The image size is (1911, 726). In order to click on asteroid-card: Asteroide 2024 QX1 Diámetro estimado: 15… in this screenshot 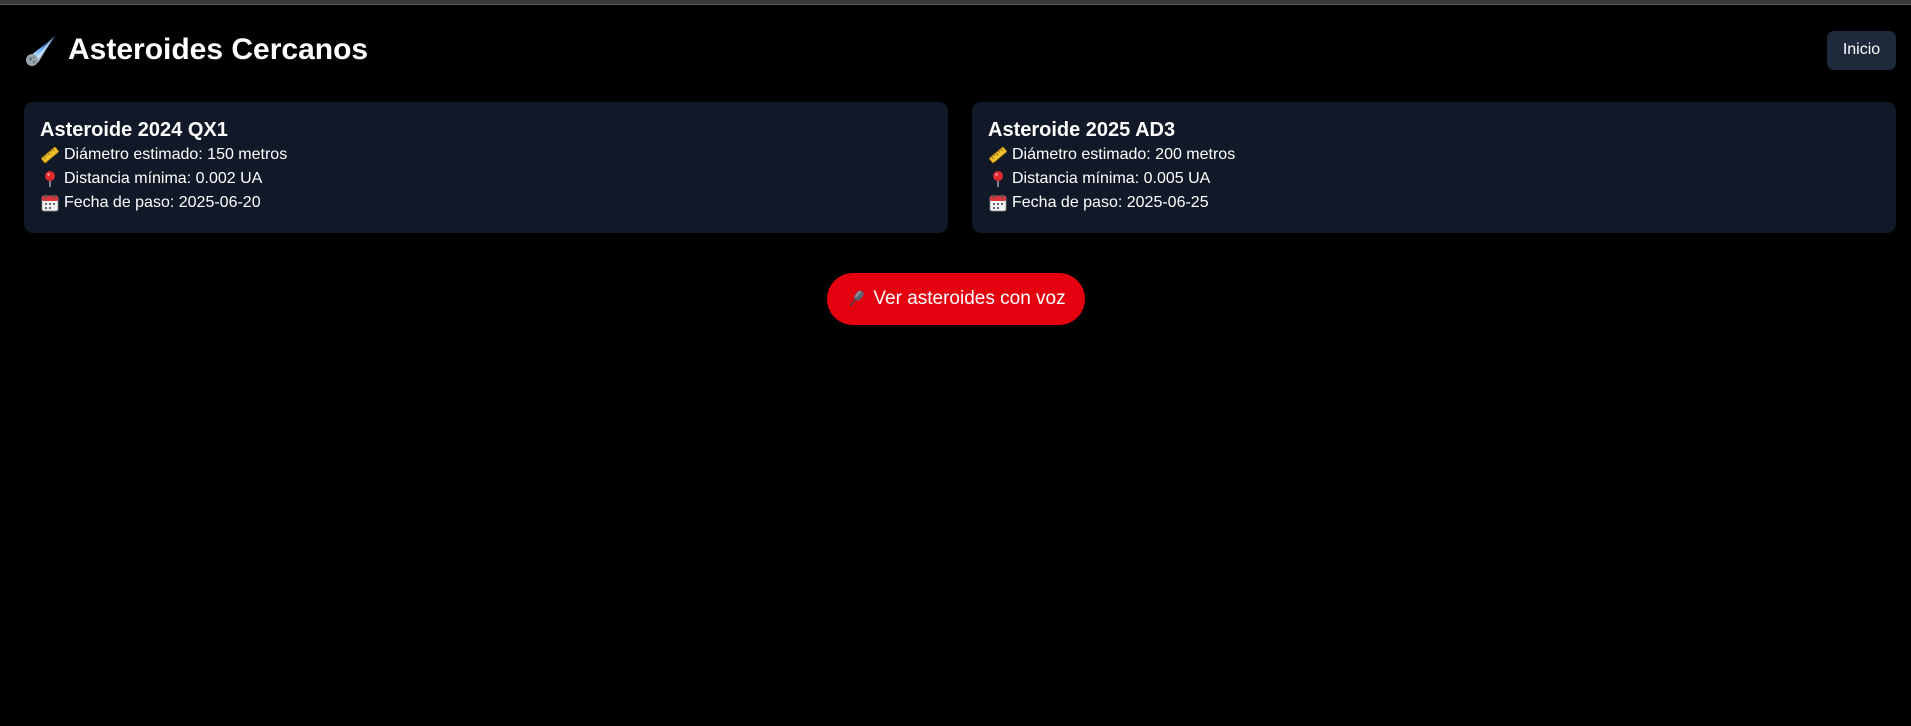, I will do `click(486, 167)`.